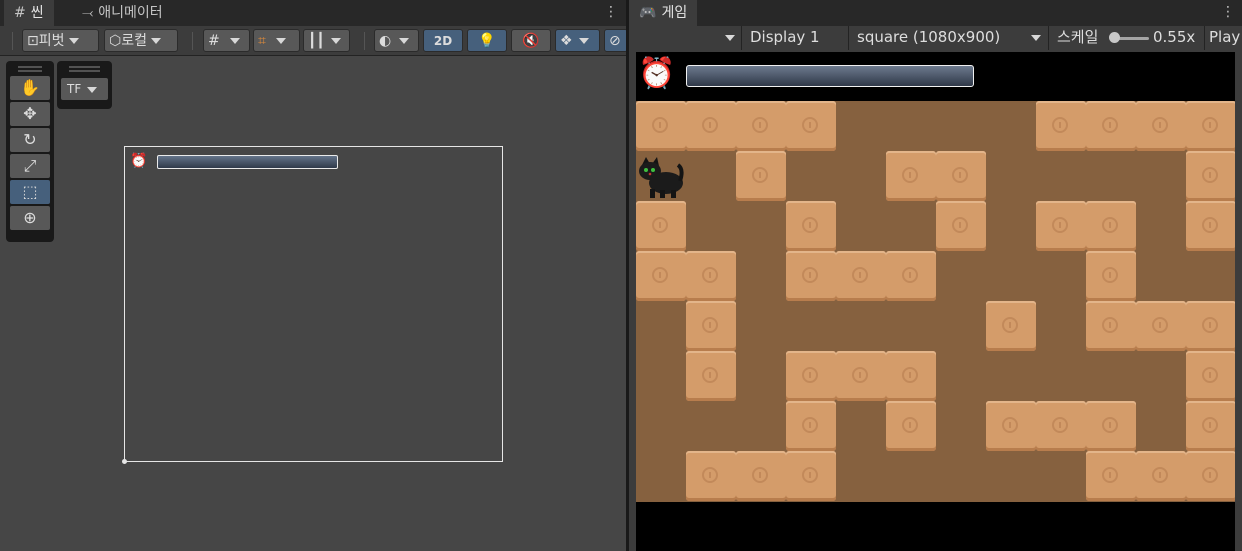 The height and width of the screenshot is (551, 1242). Describe the element at coordinates (276, 40) in the screenshot. I see `increment-snap-dropdown: ⌗` at that location.